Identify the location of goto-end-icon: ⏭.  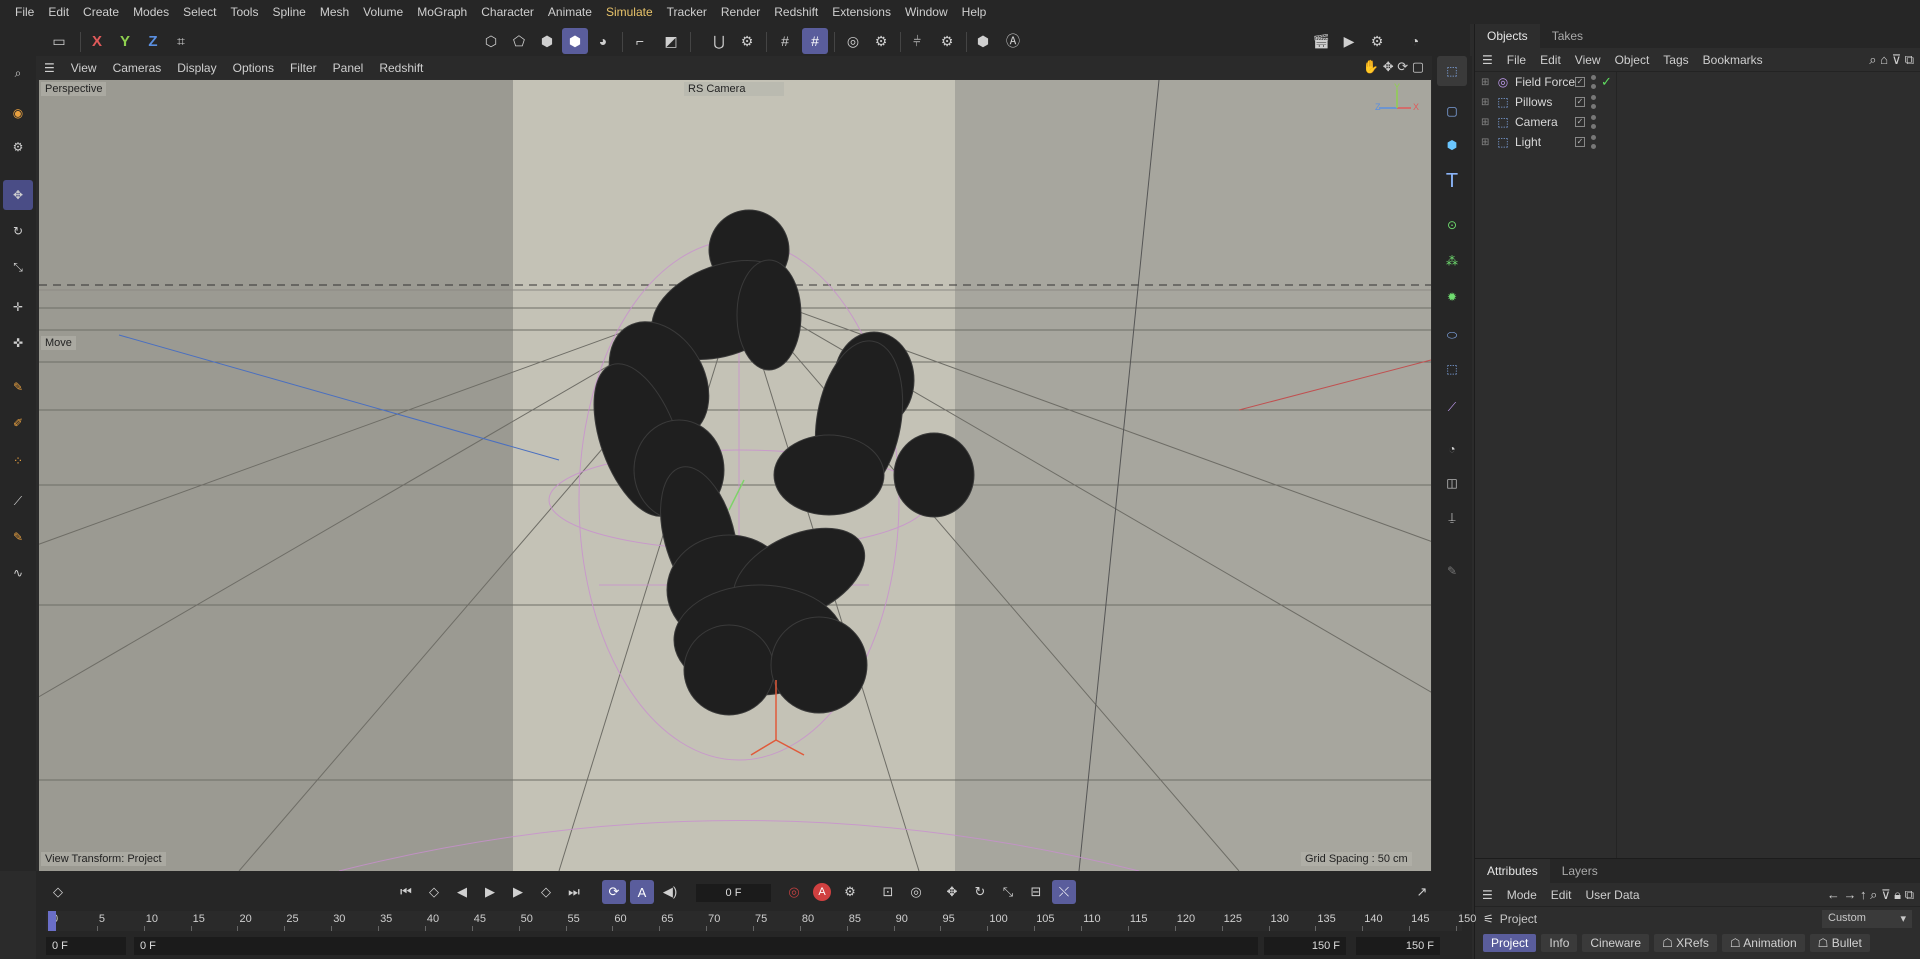
(574, 892).